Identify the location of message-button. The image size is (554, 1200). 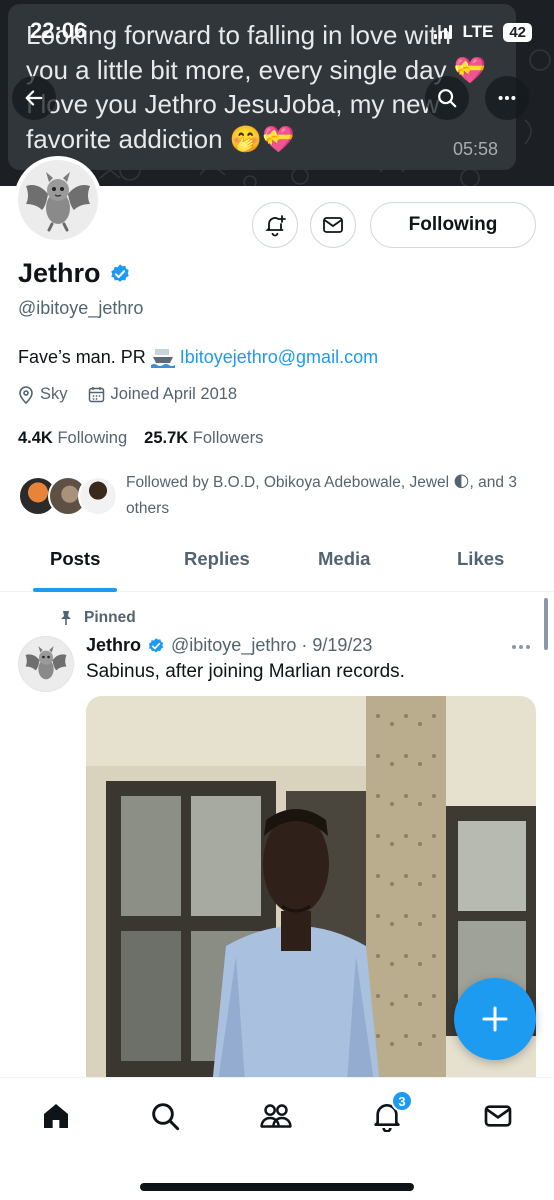
(333, 225).